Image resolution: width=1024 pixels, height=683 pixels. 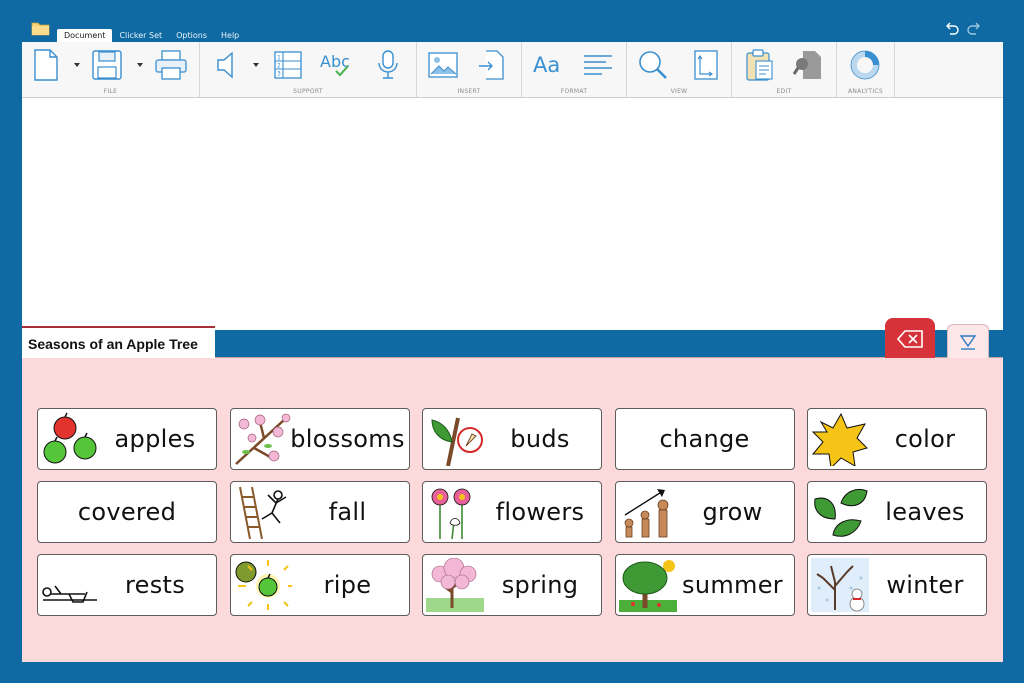 I want to click on redo-icon, so click(x=974, y=29).